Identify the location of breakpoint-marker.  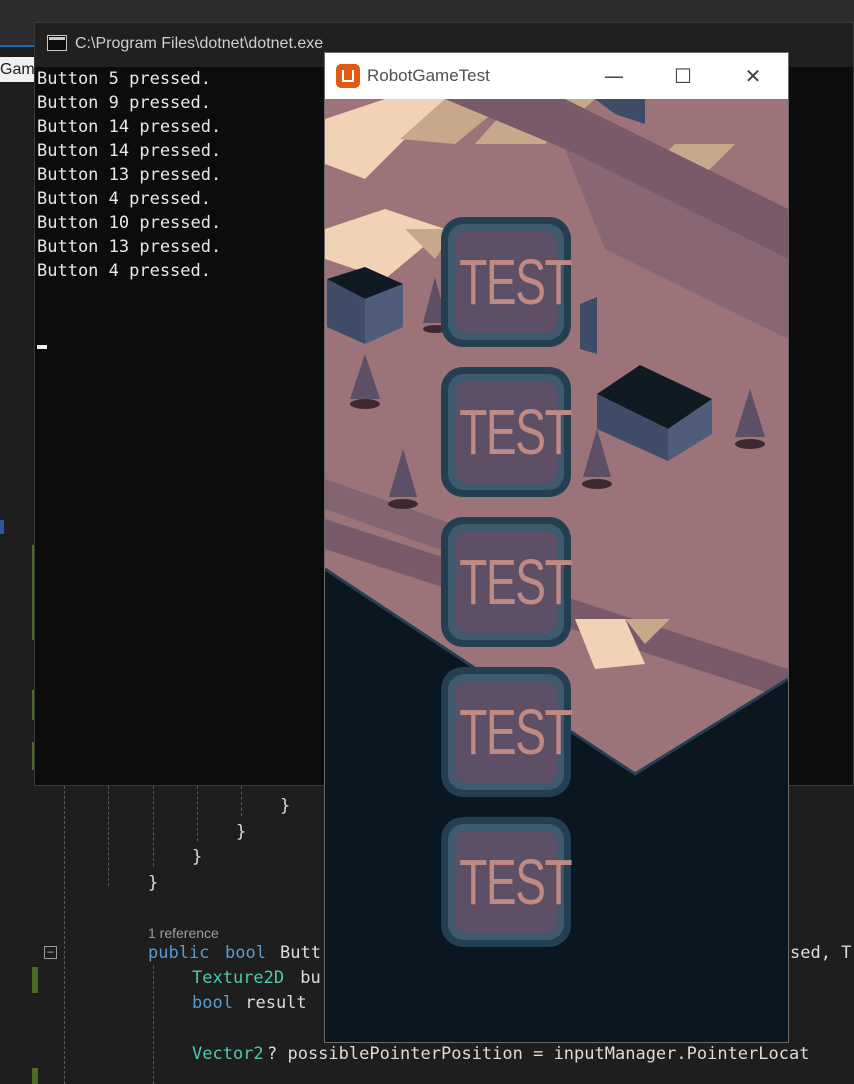
(2, 527).